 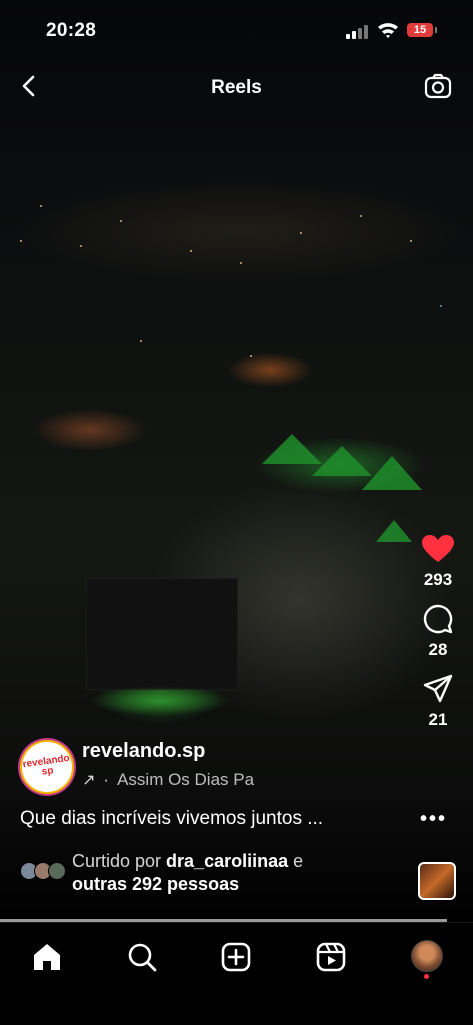 I want to click on notification-dot, so click(x=426, y=976).